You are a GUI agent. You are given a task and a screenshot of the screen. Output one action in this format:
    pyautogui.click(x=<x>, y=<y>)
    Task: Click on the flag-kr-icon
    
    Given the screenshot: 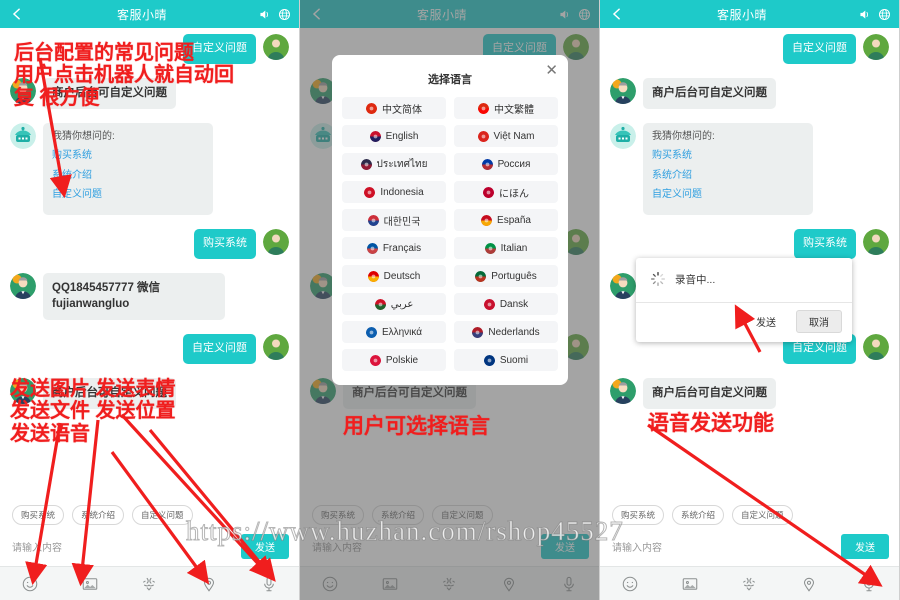 What is the action you would take?
    pyautogui.click(x=373, y=220)
    